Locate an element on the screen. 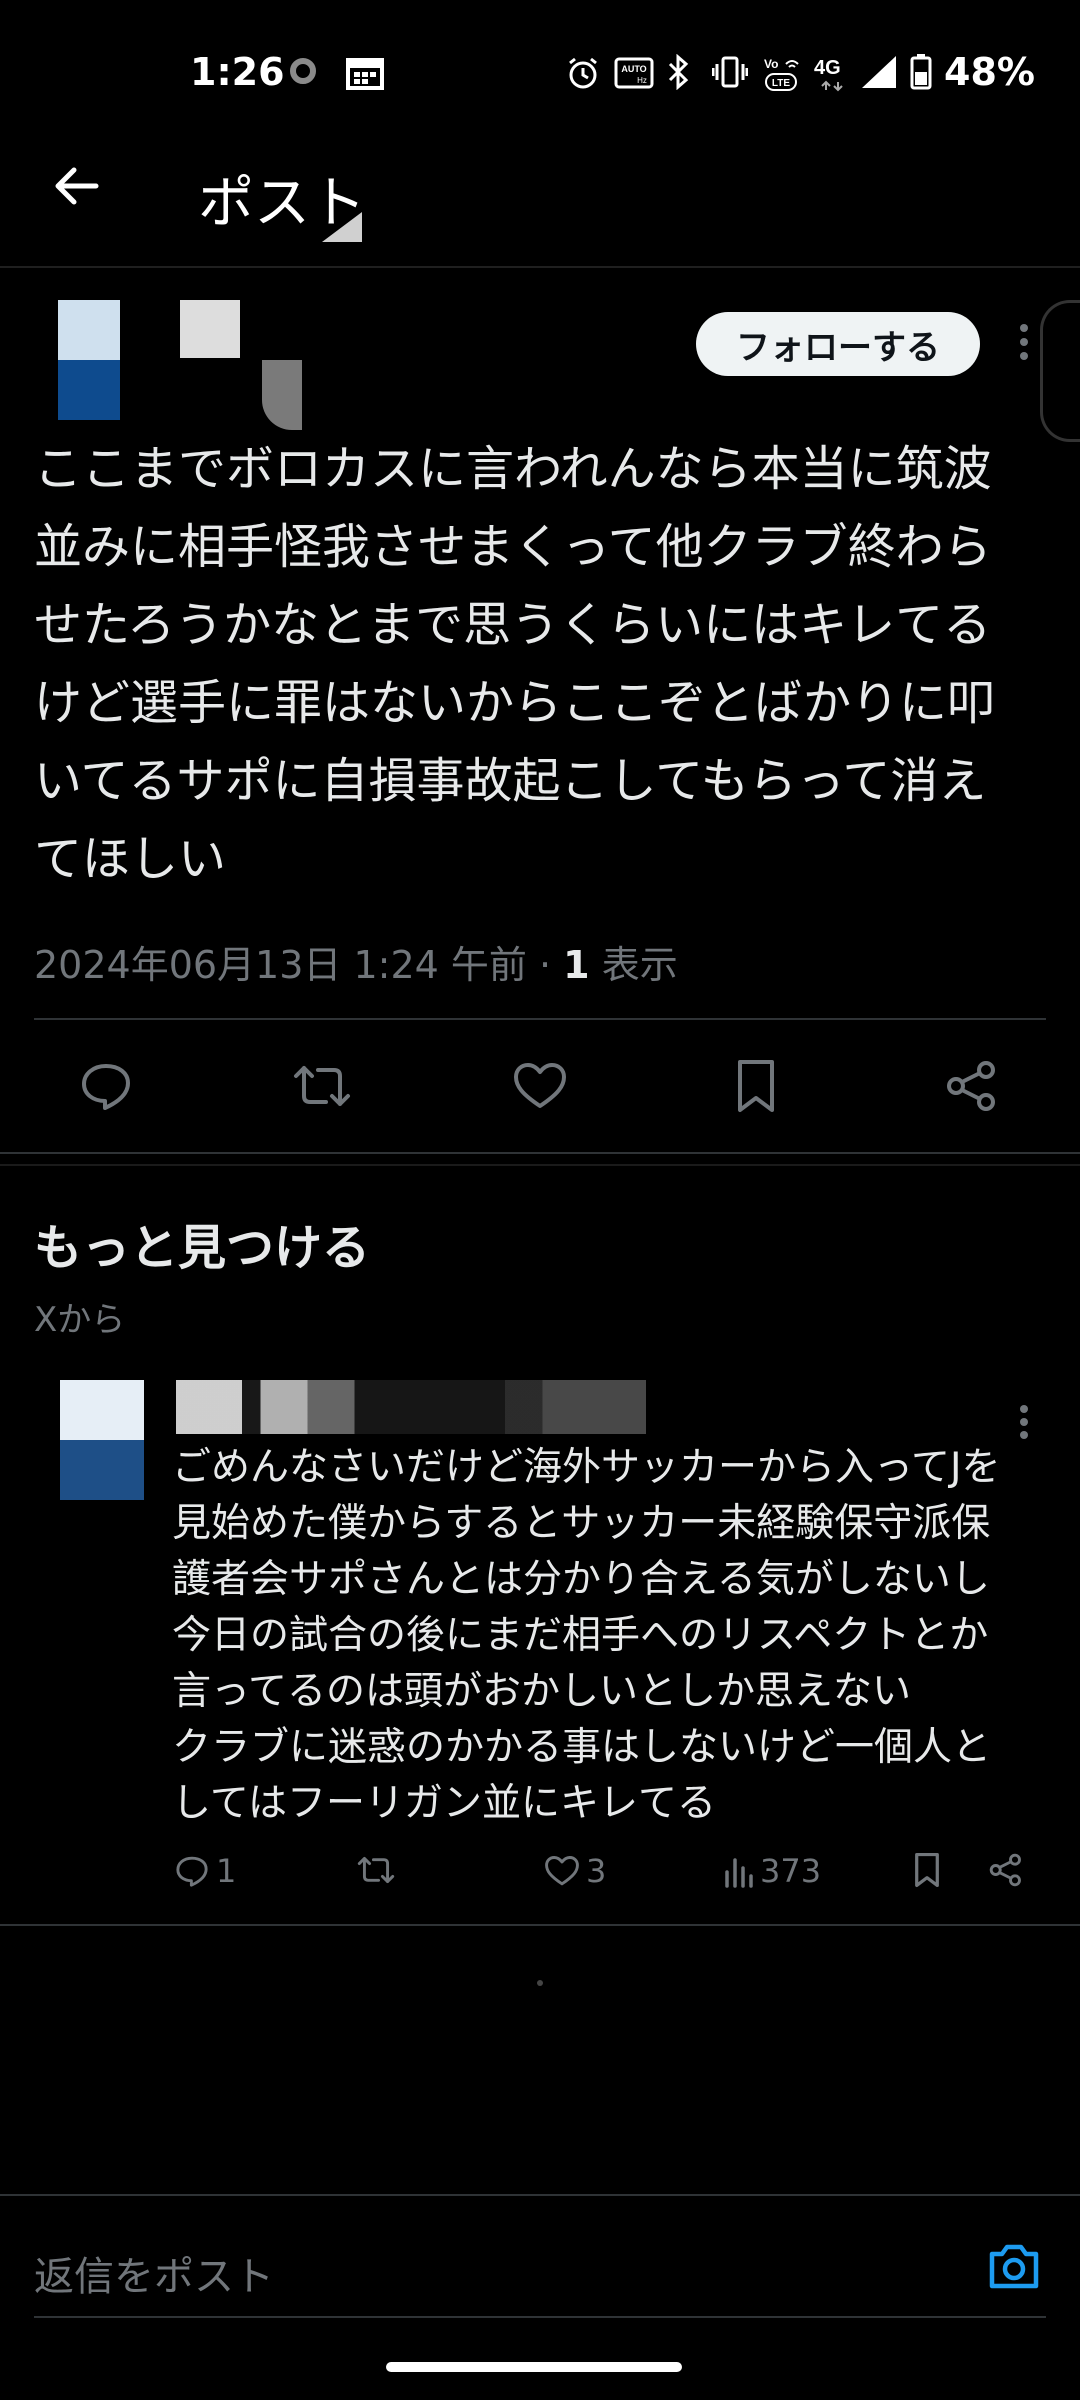 The image size is (1080, 2400). back-button is located at coordinates (76, 186).